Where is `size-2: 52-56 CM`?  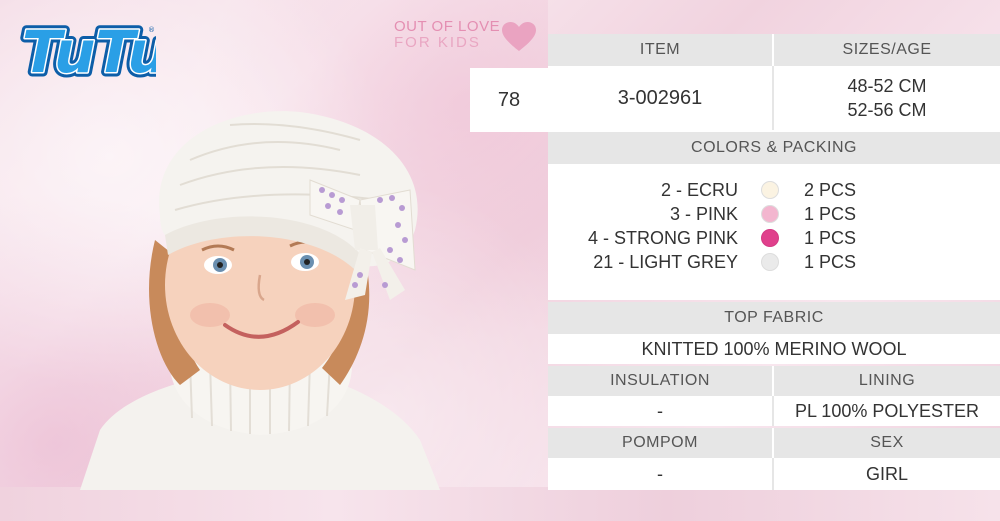
size-2: 52-56 CM is located at coordinates (887, 110).